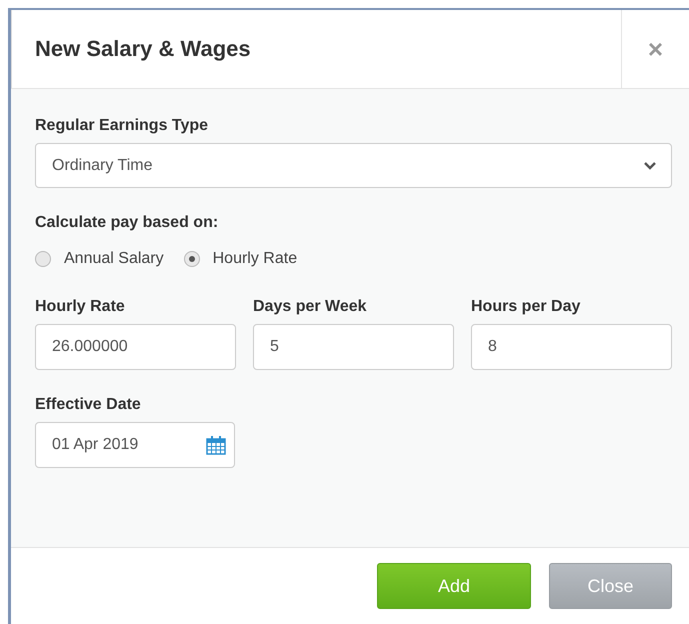 The image size is (689, 624). What do you see at coordinates (310, 307) in the screenshot?
I see `field-label: Days per Week` at bounding box center [310, 307].